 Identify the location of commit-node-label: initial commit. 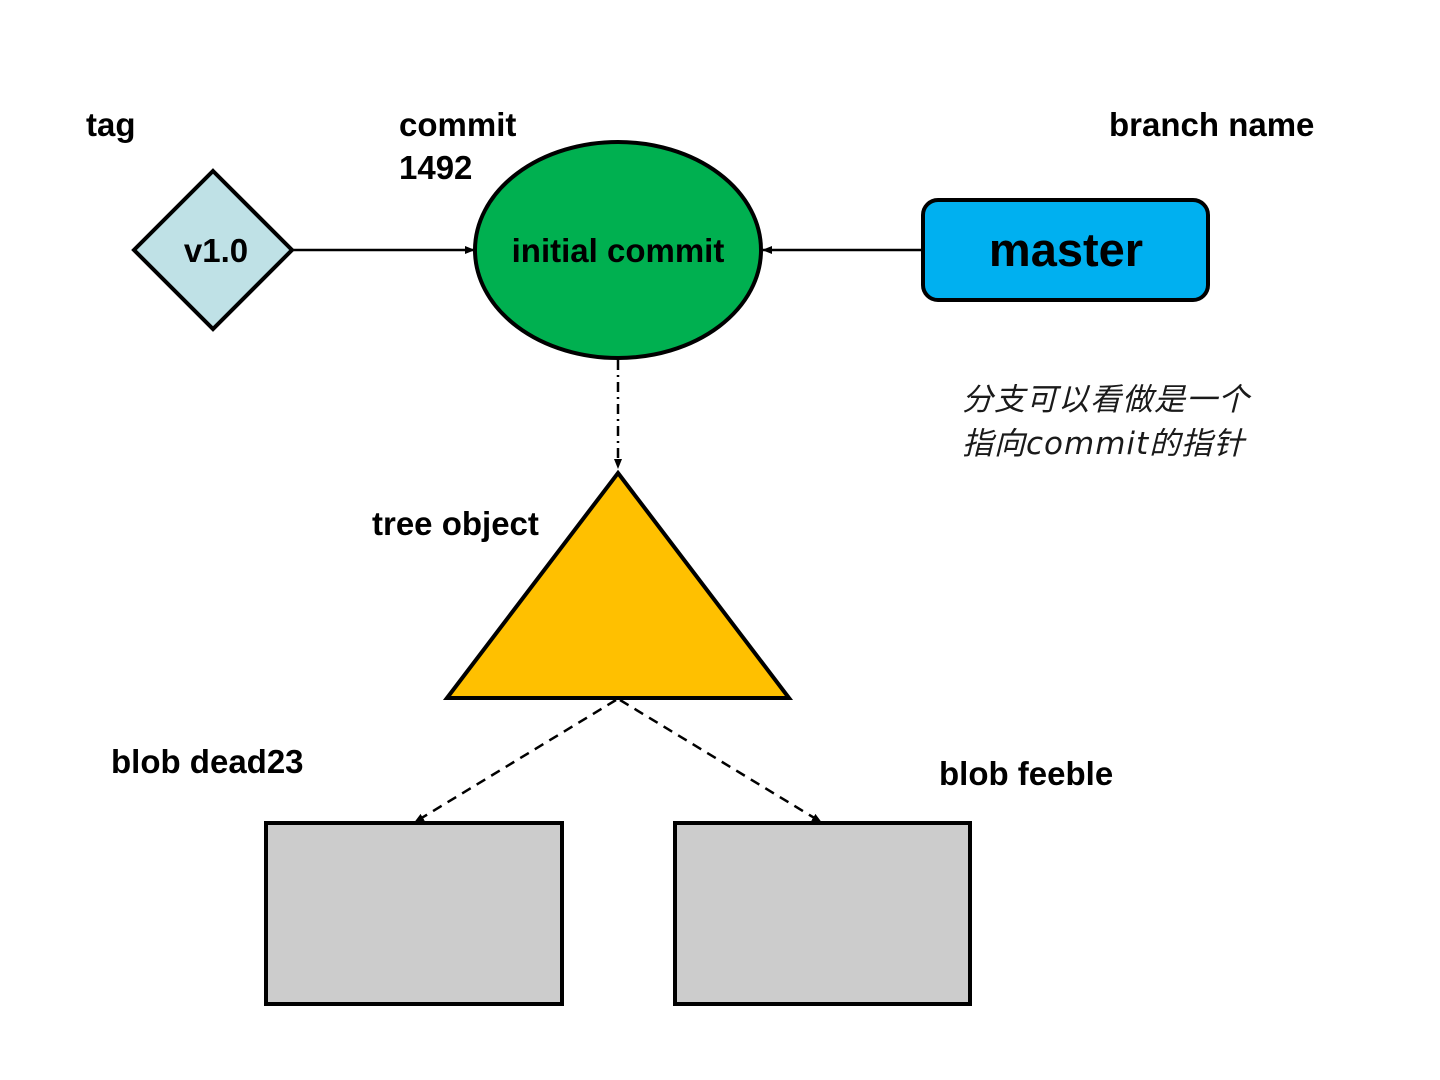
(618, 250).